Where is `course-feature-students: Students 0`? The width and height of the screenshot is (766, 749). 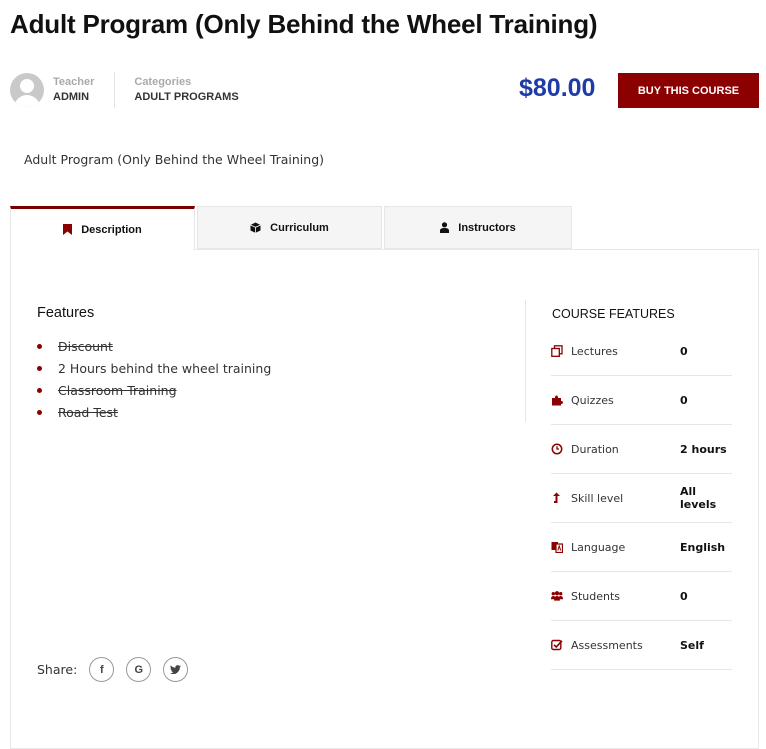
course-feature-students: Students 0 is located at coordinates (641, 596).